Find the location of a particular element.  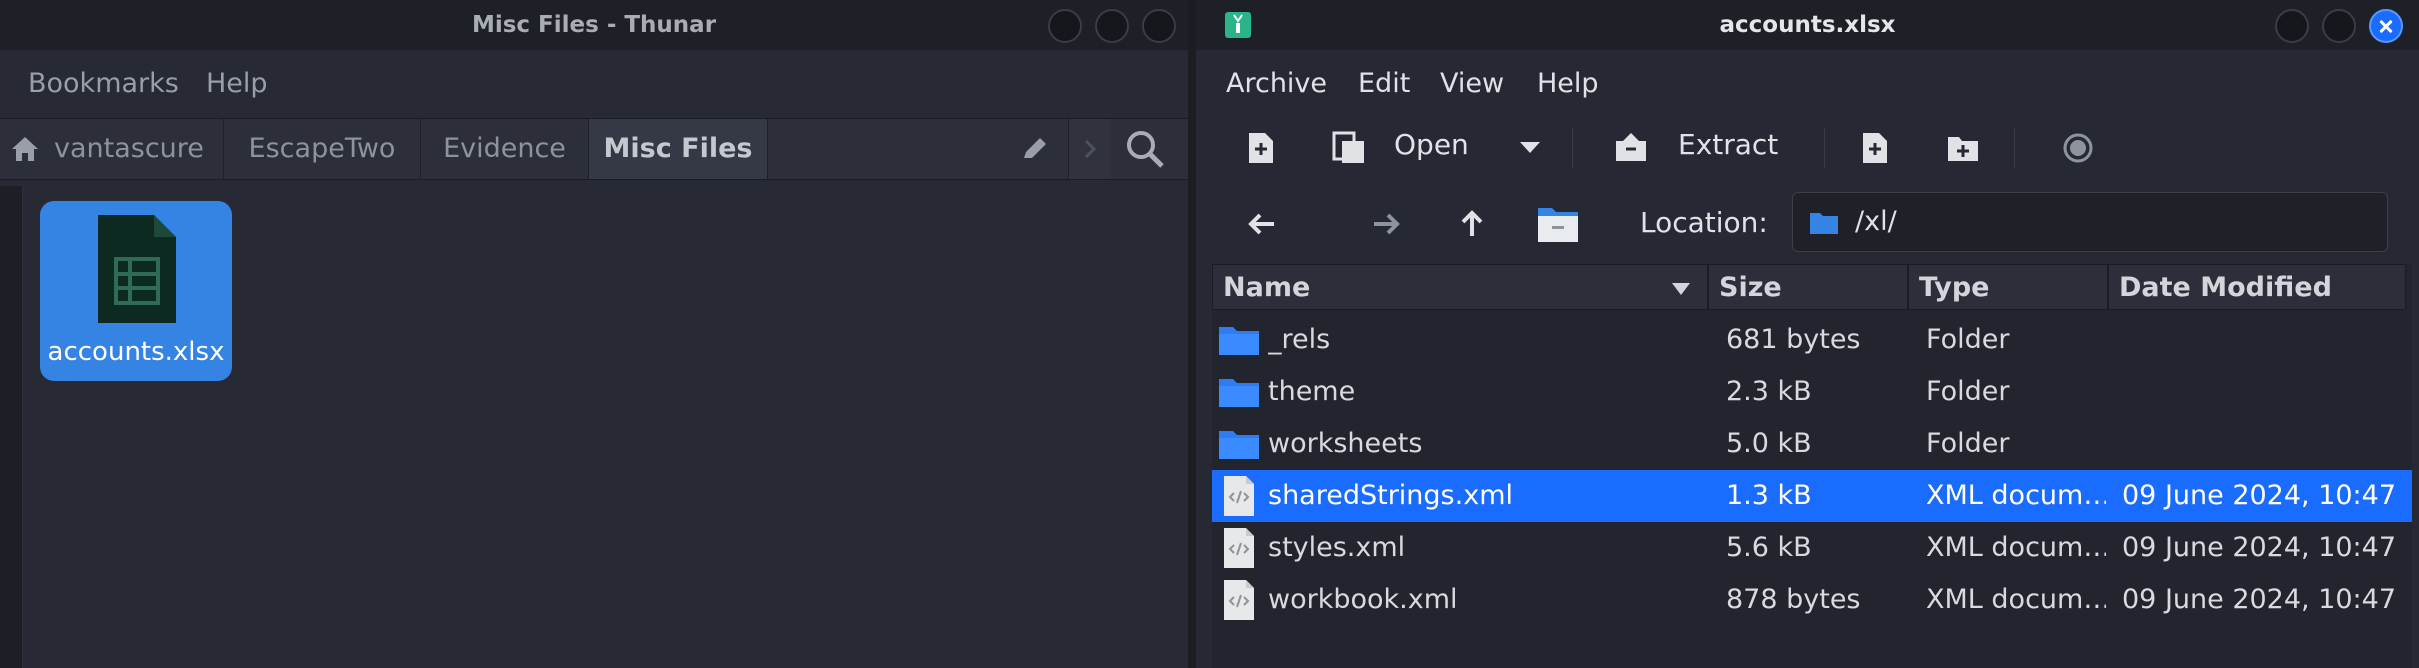

thunar-titlebar: Misc Files - Thunar is located at coordinates (594, 25).